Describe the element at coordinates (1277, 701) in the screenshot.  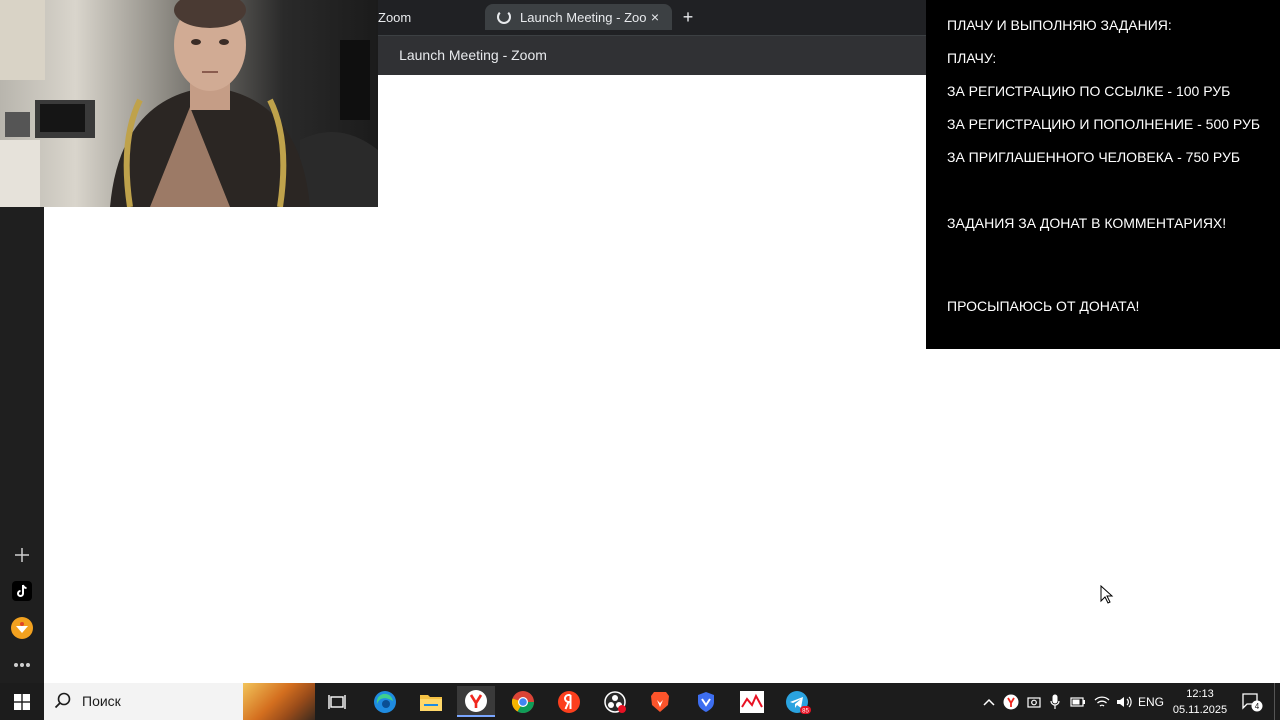
I see `show-desktop-button` at that location.